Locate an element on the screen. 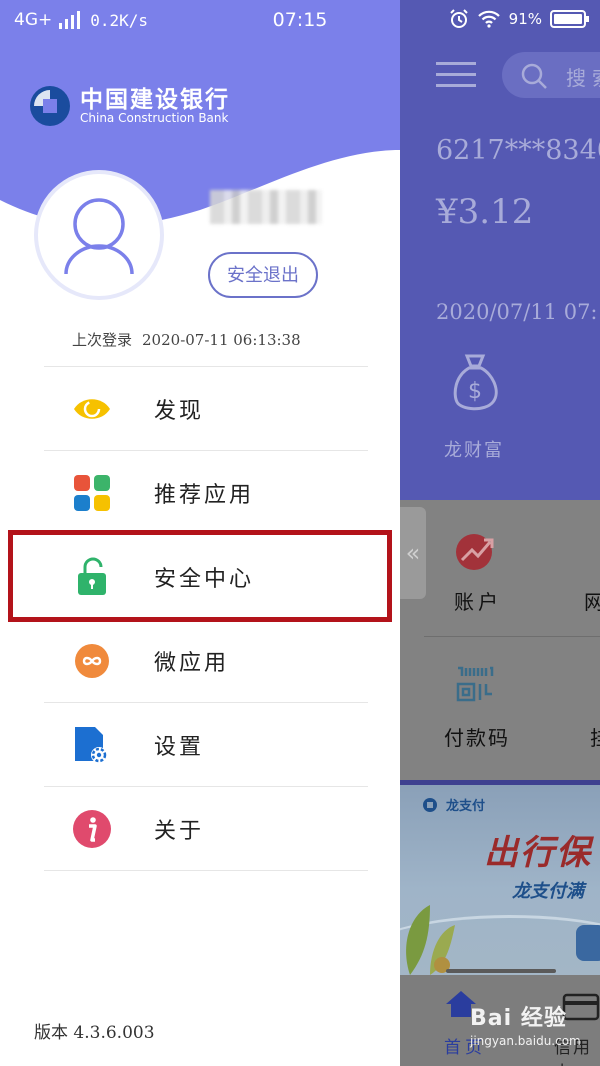  menu-item-micro-apps: 微应用 is located at coordinates (206, 660).